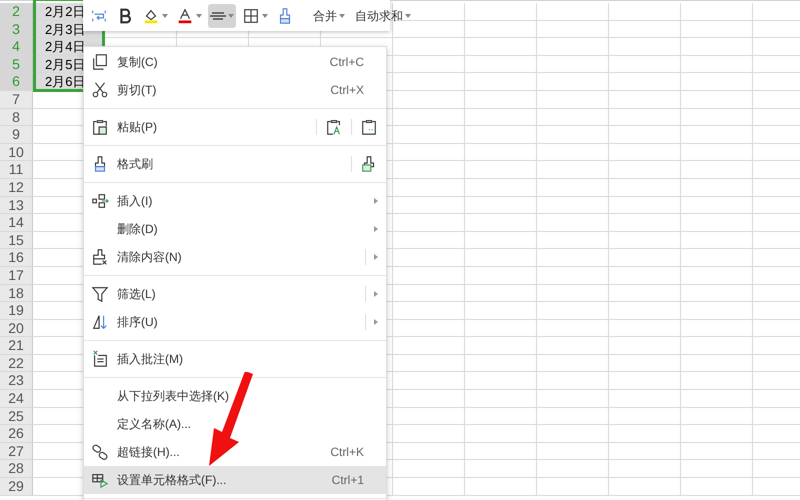  Describe the element at coordinates (235, 229) in the screenshot. I see `menu-item: 删除(D)` at that location.